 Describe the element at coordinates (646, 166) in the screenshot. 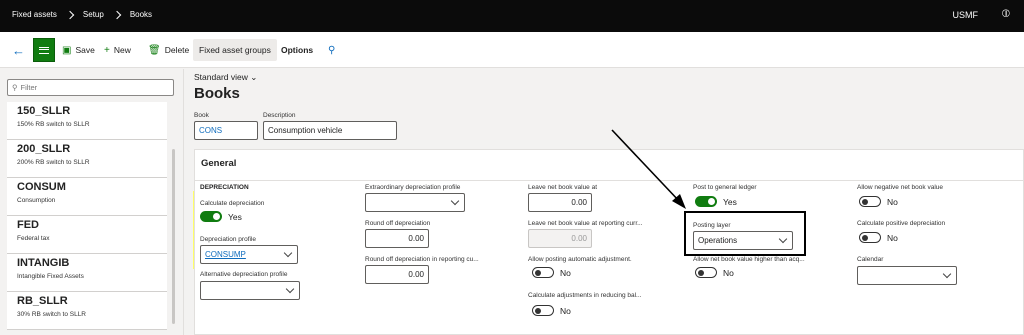

I see `arrow-line` at that location.